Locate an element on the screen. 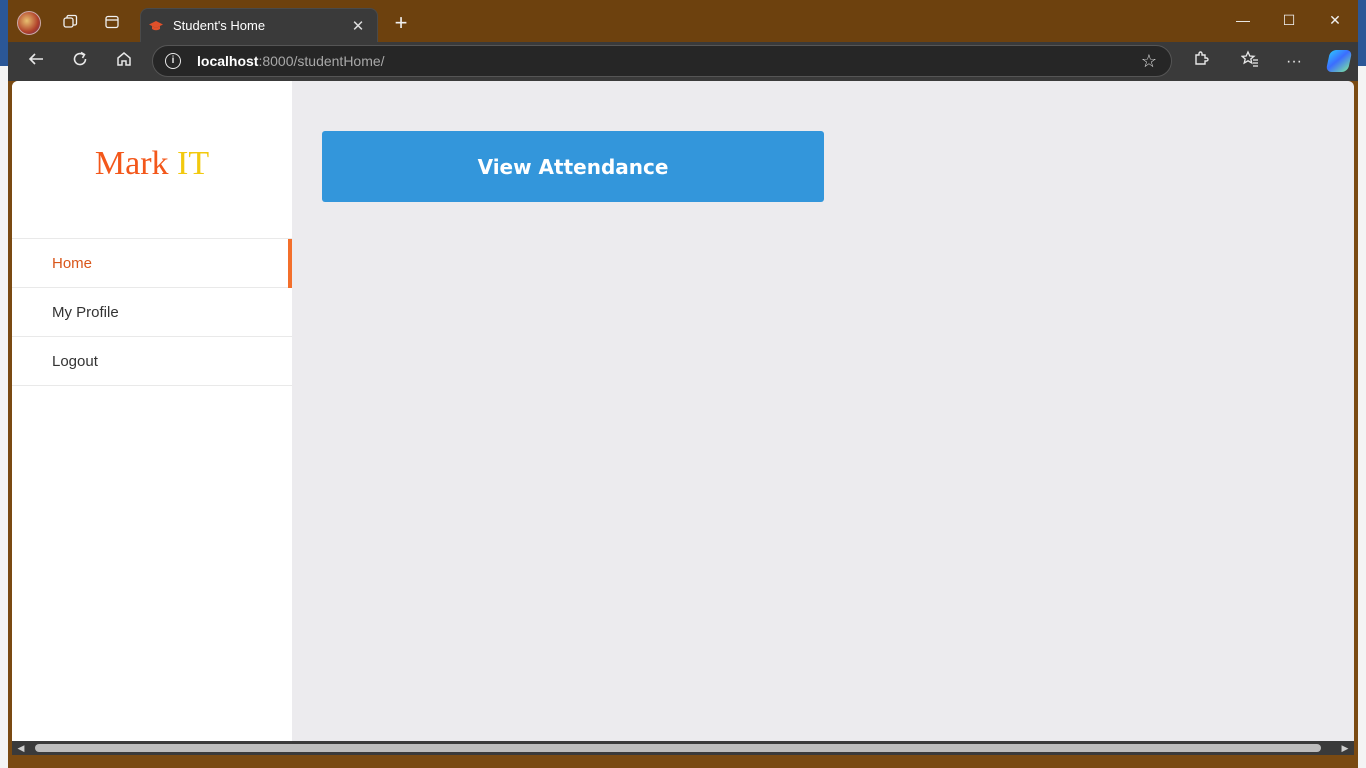  favorites-icon is located at coordinates (1250, 62).